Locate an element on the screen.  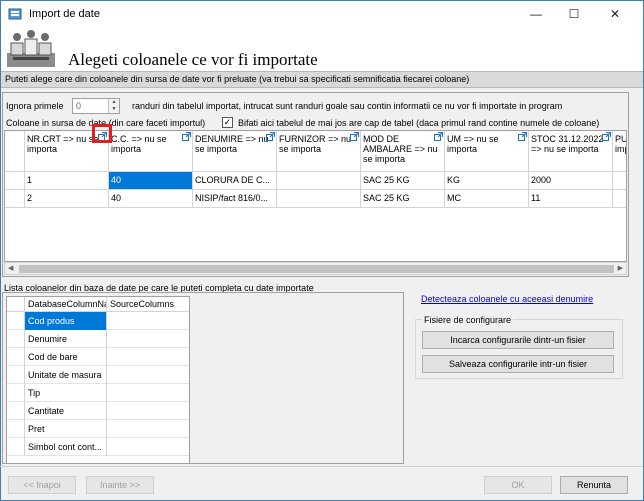
grid-cell: 1 is located at coordinates (67, 181).